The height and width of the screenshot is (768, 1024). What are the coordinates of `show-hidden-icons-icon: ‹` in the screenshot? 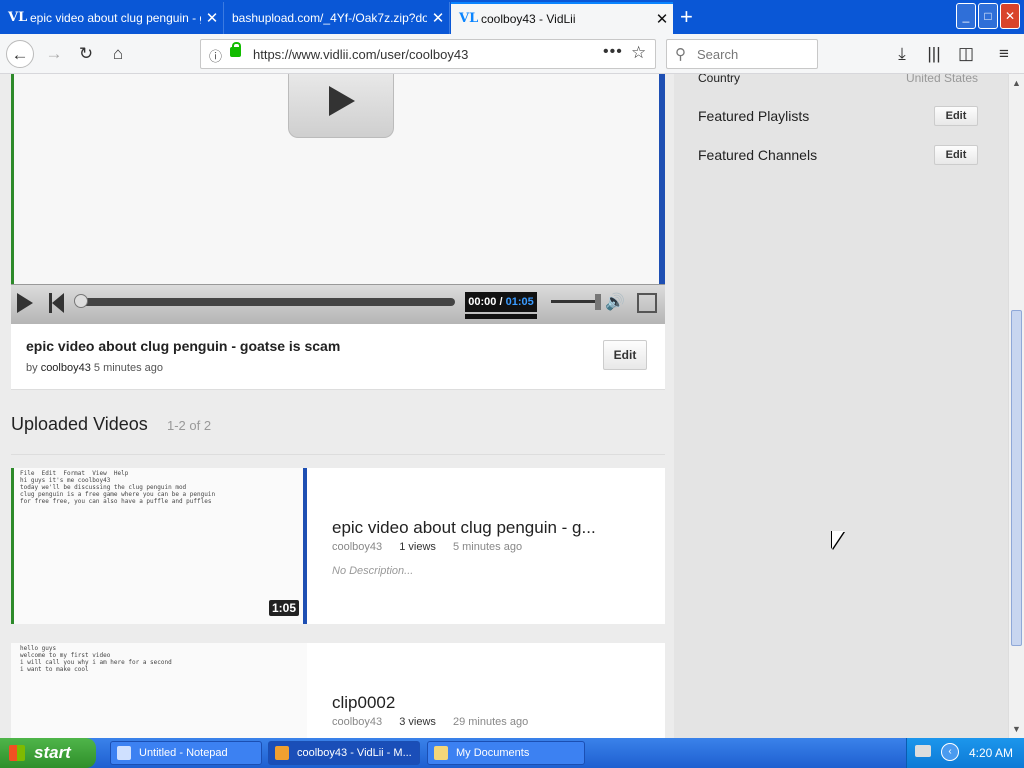 It's located at (950, 752).